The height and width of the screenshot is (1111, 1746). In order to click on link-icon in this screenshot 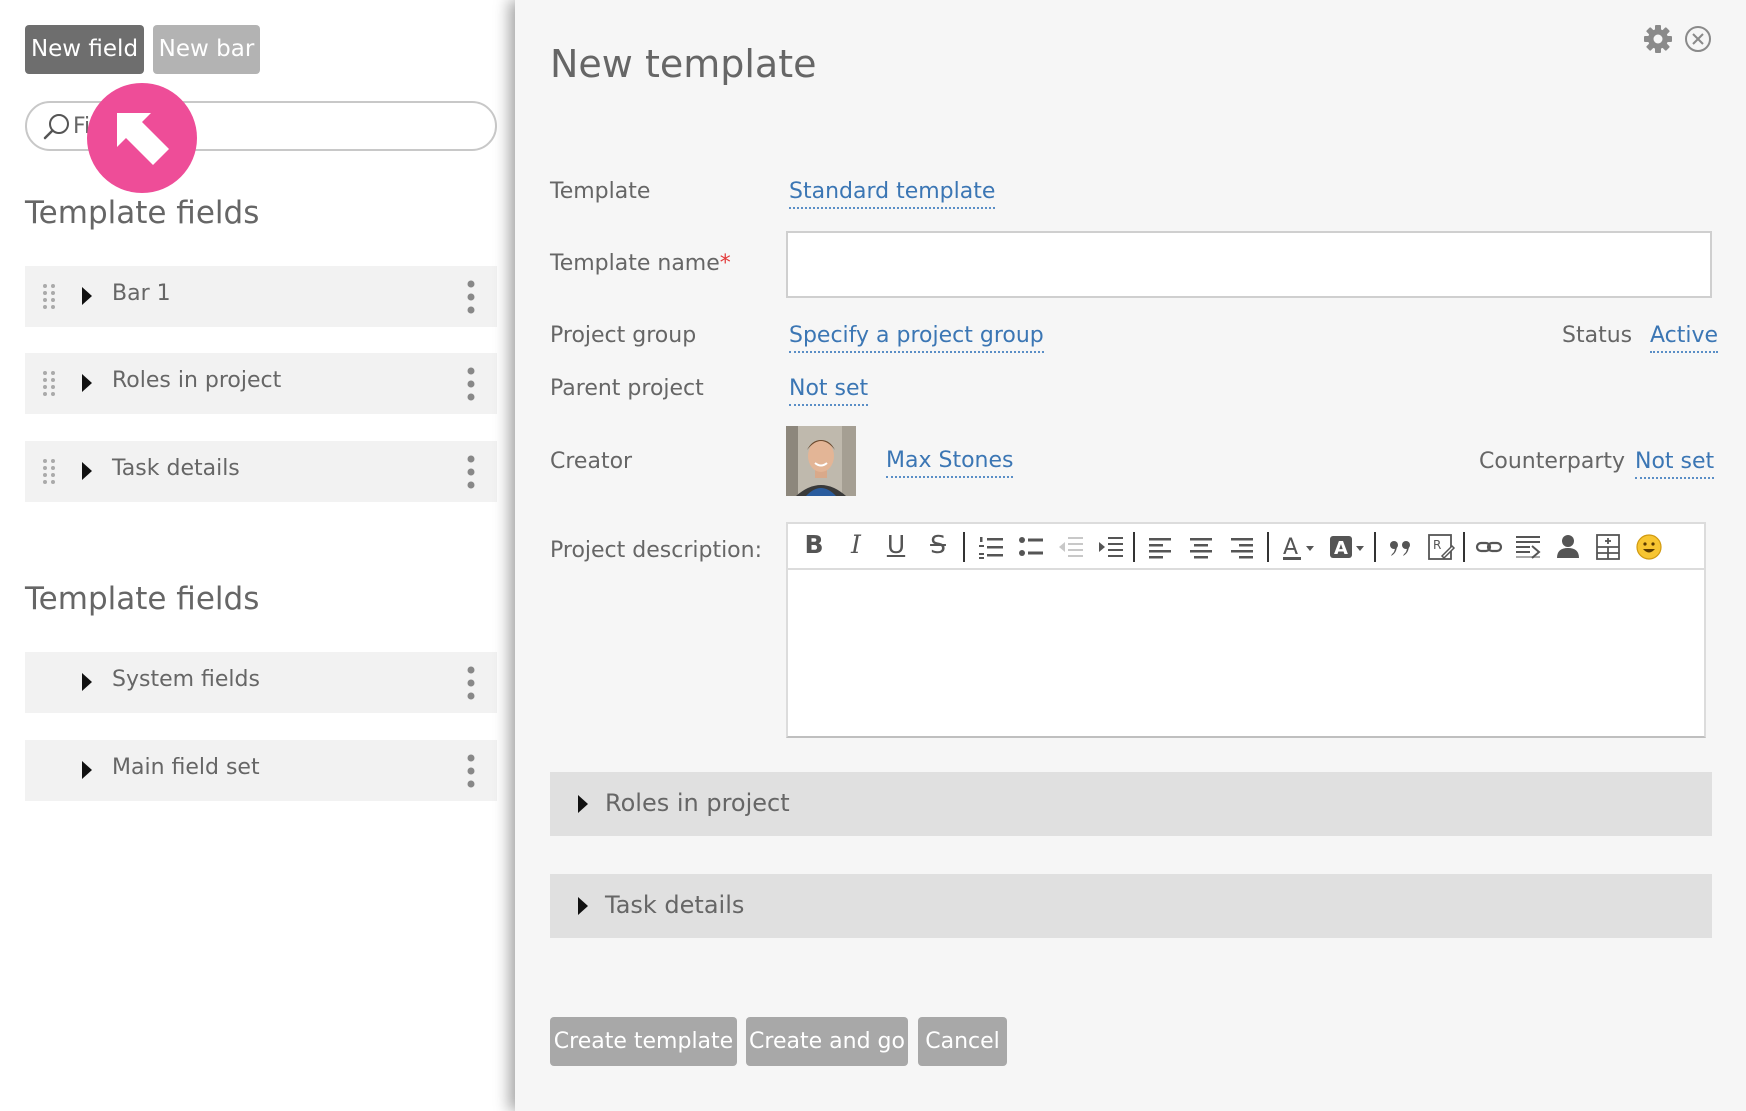, I will do `click(1489, 547)`.